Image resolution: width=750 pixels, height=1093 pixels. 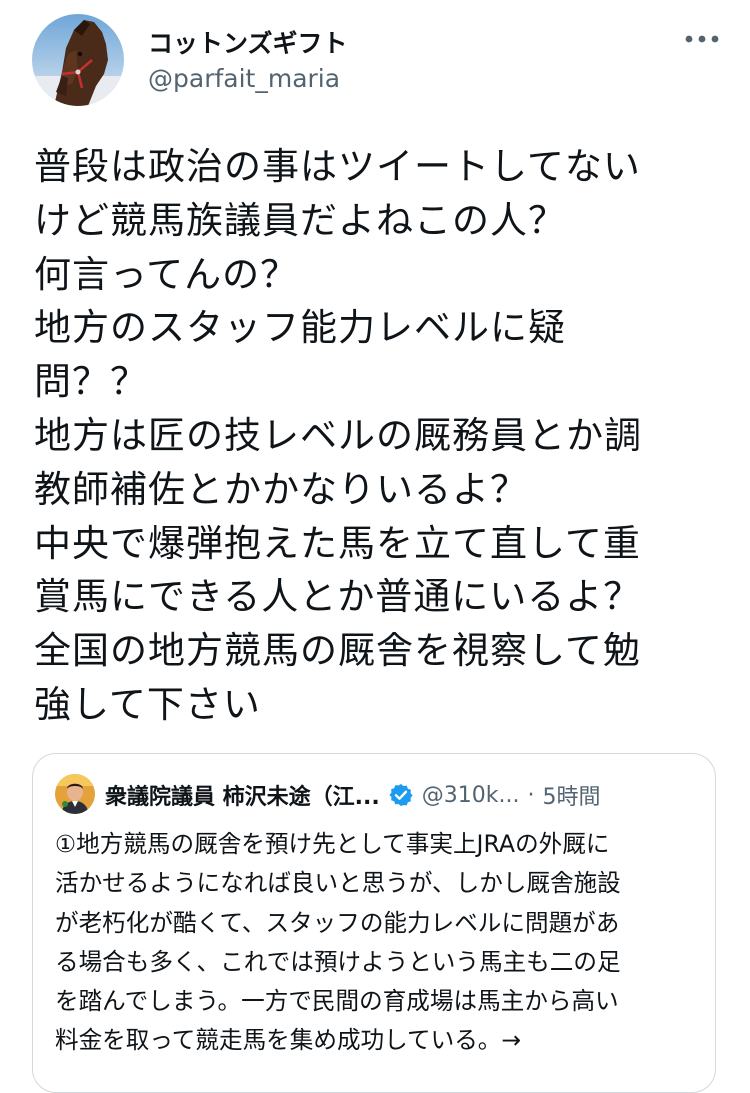 I want to click on tweet-text-line: 地方のスタッフ能力レベルに疑, so click(x=300, y=328).